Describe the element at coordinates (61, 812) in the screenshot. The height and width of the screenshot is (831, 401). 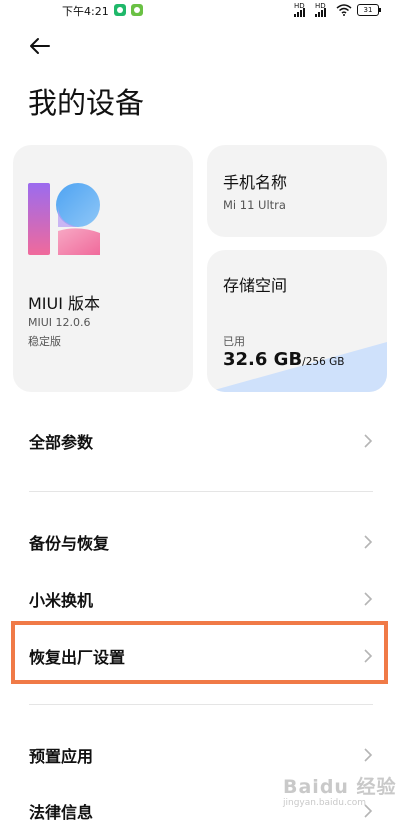
I see `menu-item-label: 法律信息` at that location.